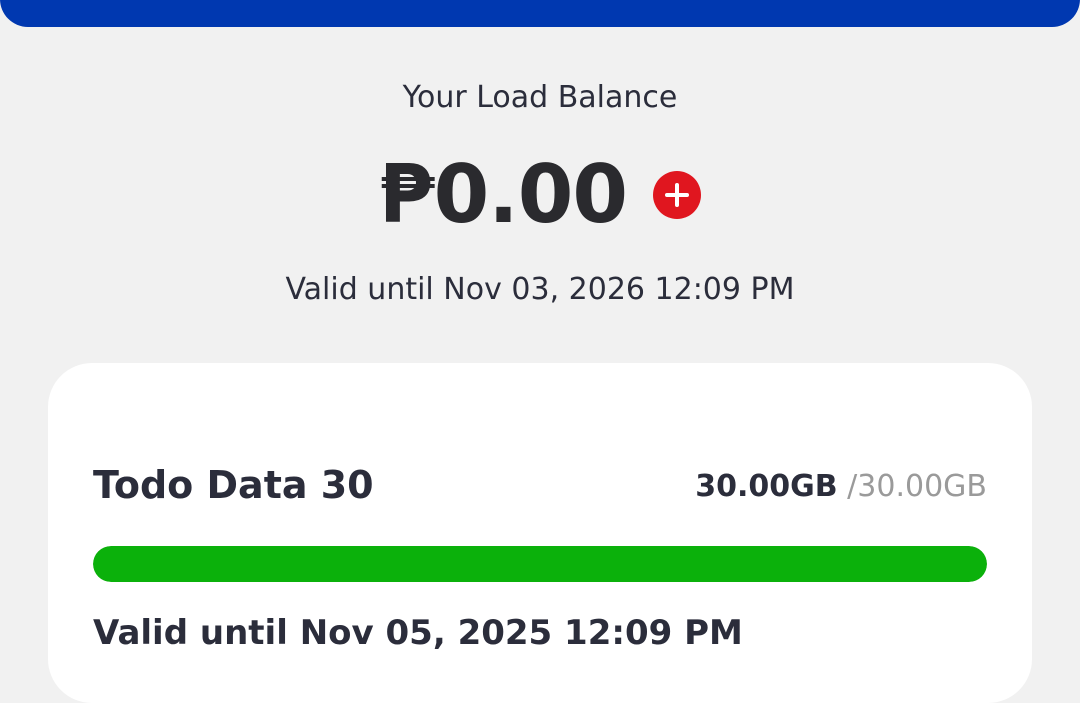 This screenshot has width=1080, height=703. What do you see at coordinates (540, 13) in the screenshot?
I see `top-app-bar` at bounding box center [540, 13].